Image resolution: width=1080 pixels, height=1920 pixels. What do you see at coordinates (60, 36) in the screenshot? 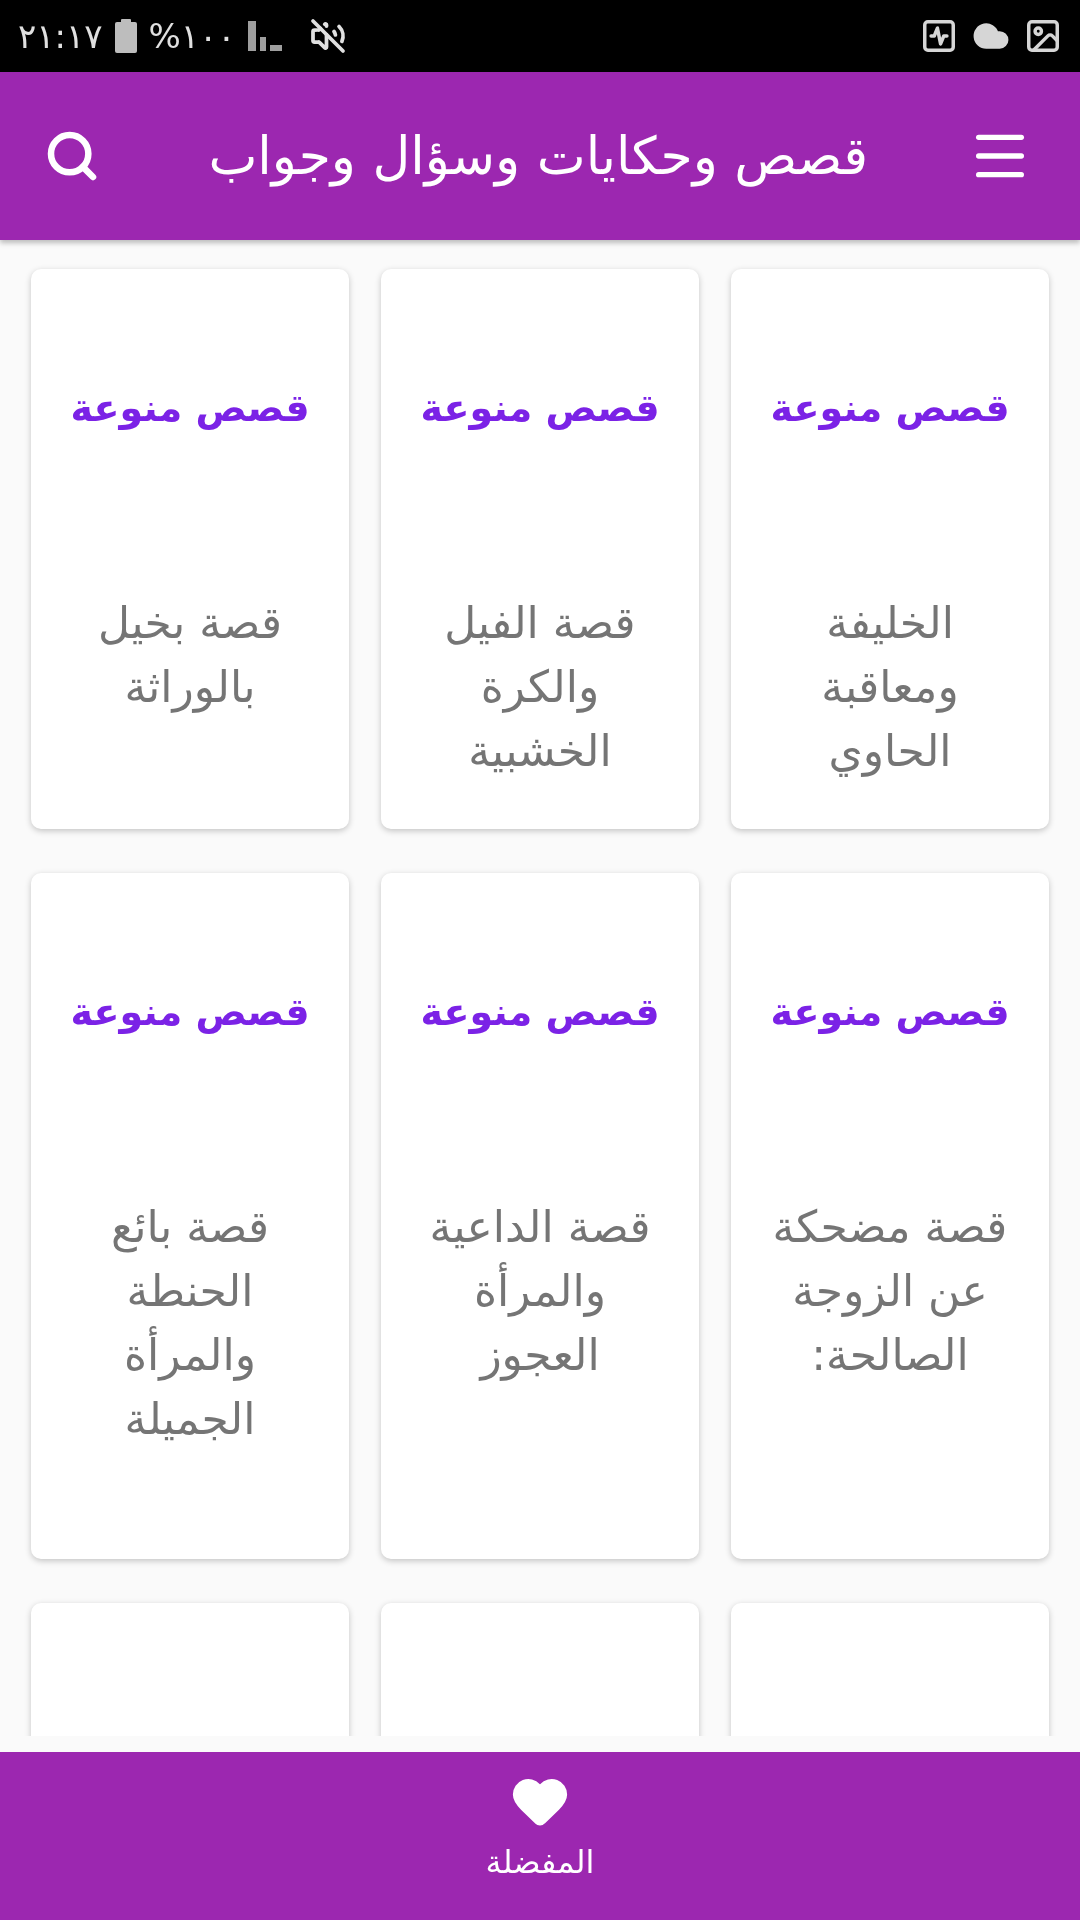
I see `clock-time: ٢١:١٧` at bounding box center [60, 36].